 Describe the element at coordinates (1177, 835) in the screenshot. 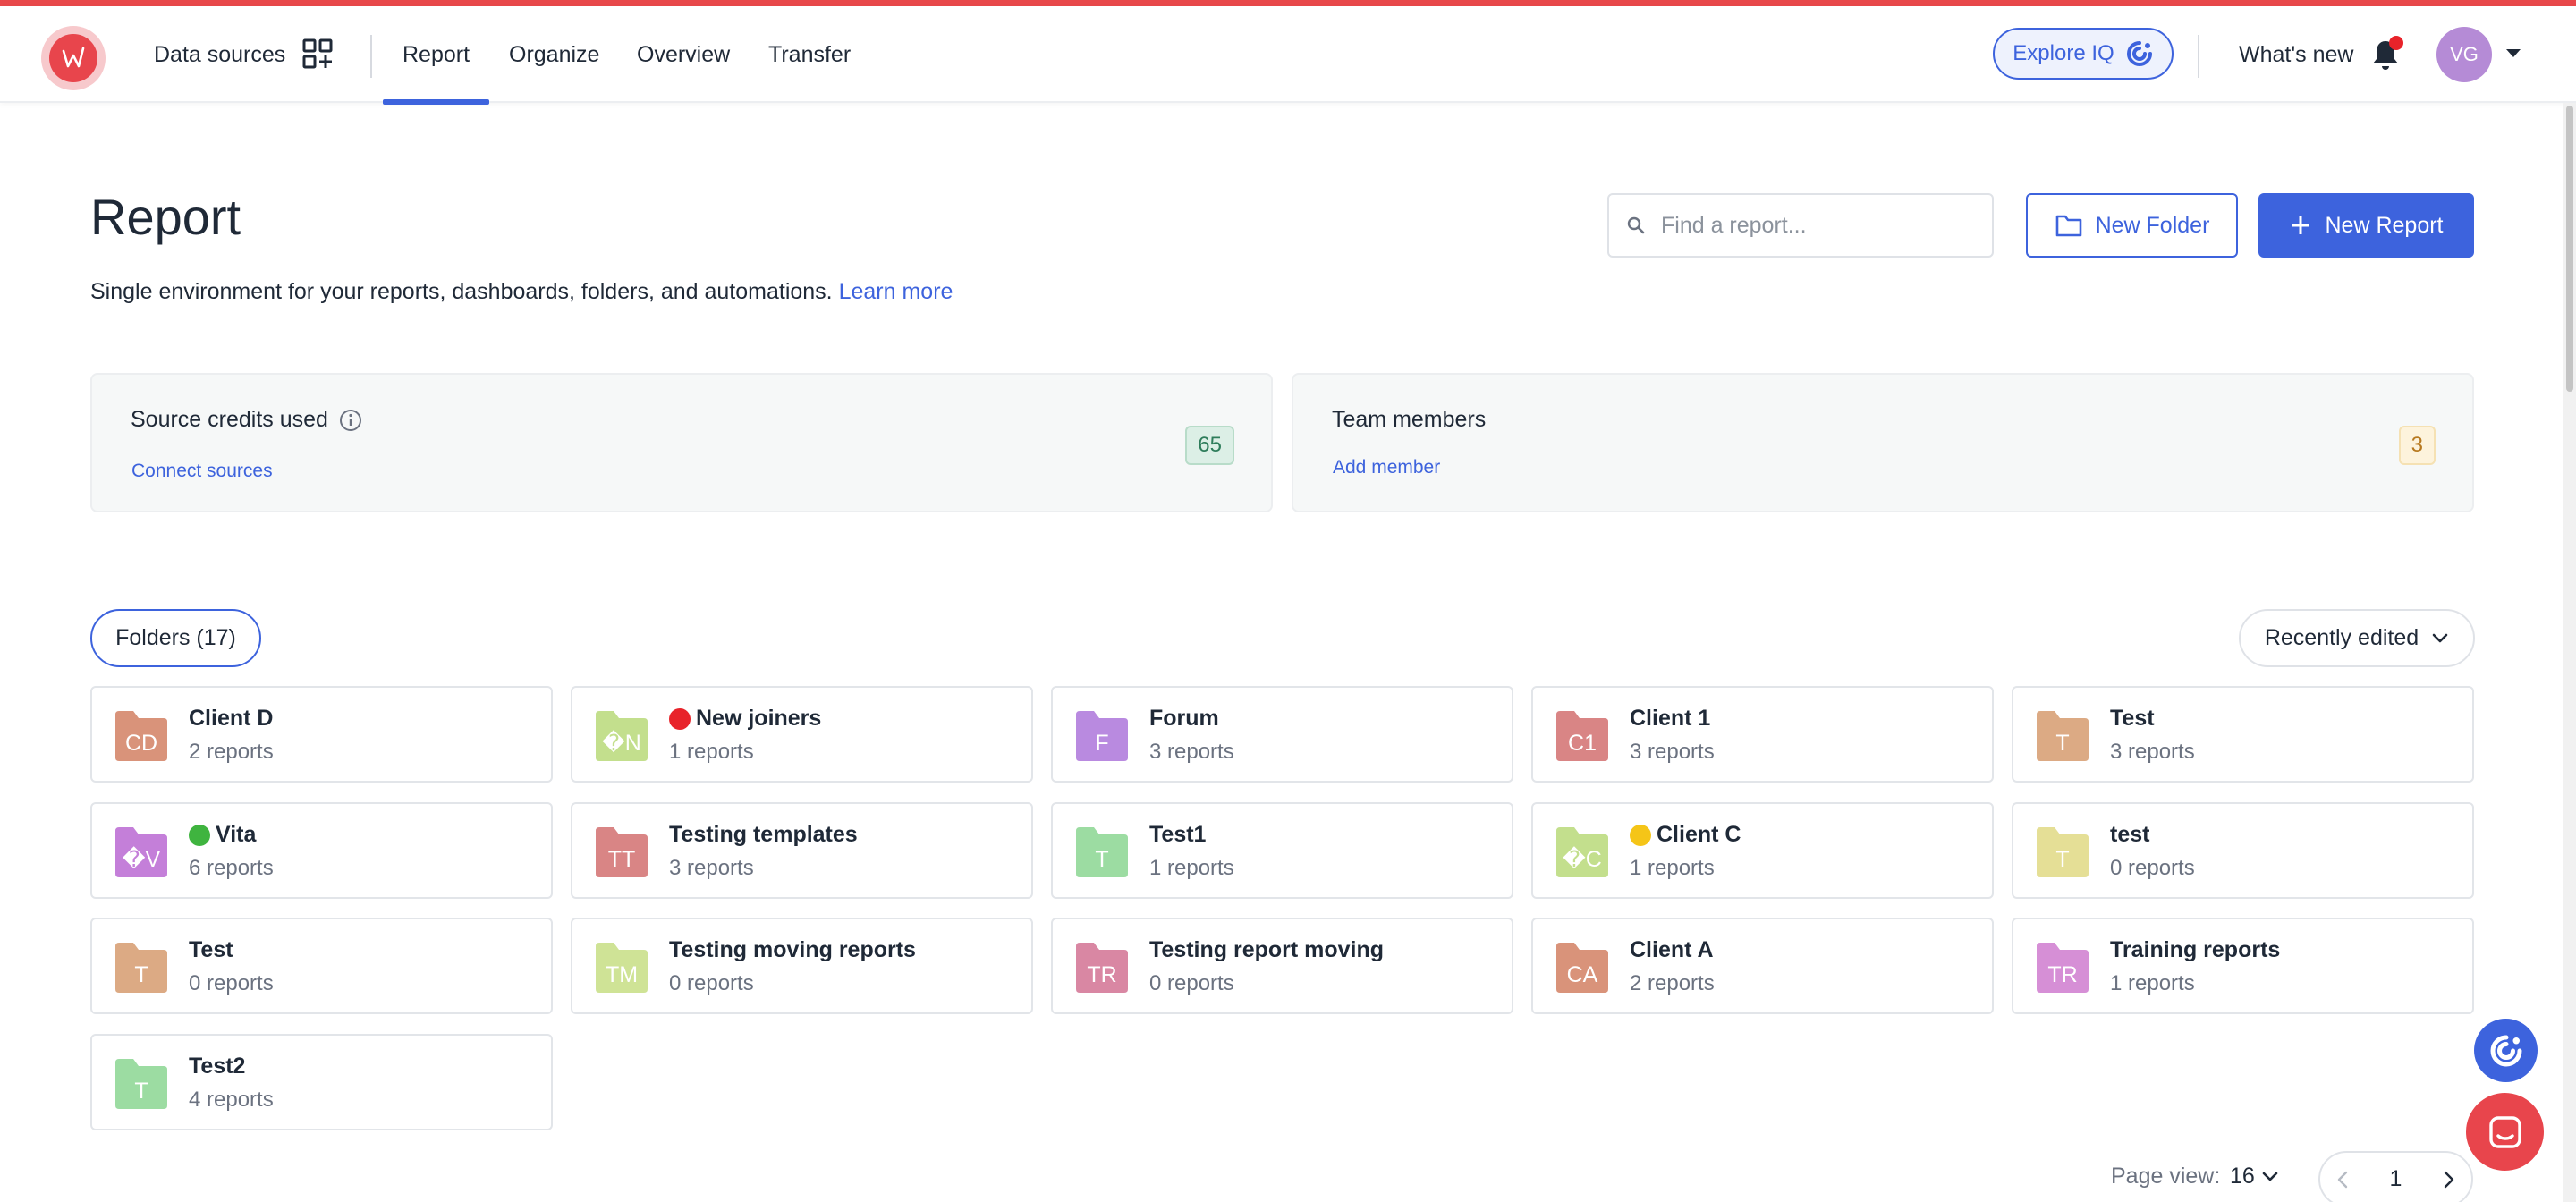

I see `folder-name: Test1` at that location.